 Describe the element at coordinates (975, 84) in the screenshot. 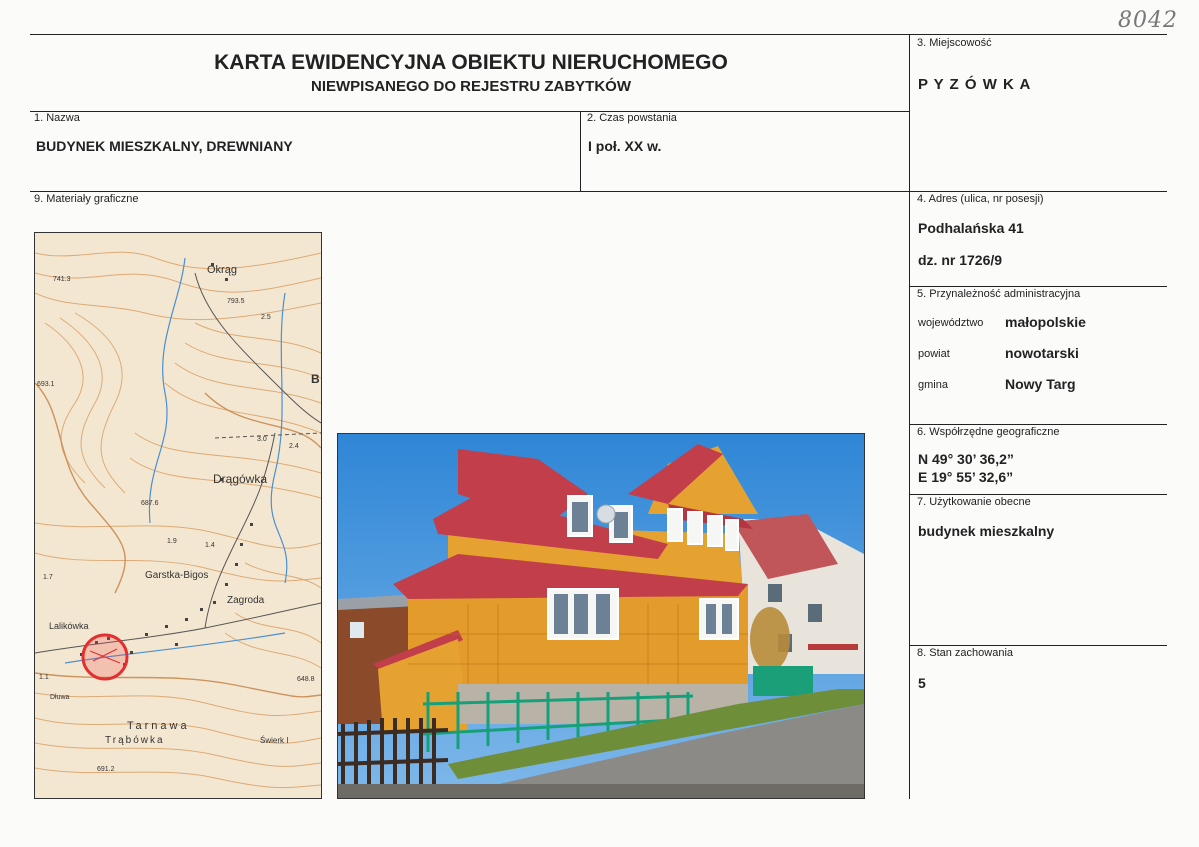

I see `field-value-locality: P Y Z Ó W K A` at that location.